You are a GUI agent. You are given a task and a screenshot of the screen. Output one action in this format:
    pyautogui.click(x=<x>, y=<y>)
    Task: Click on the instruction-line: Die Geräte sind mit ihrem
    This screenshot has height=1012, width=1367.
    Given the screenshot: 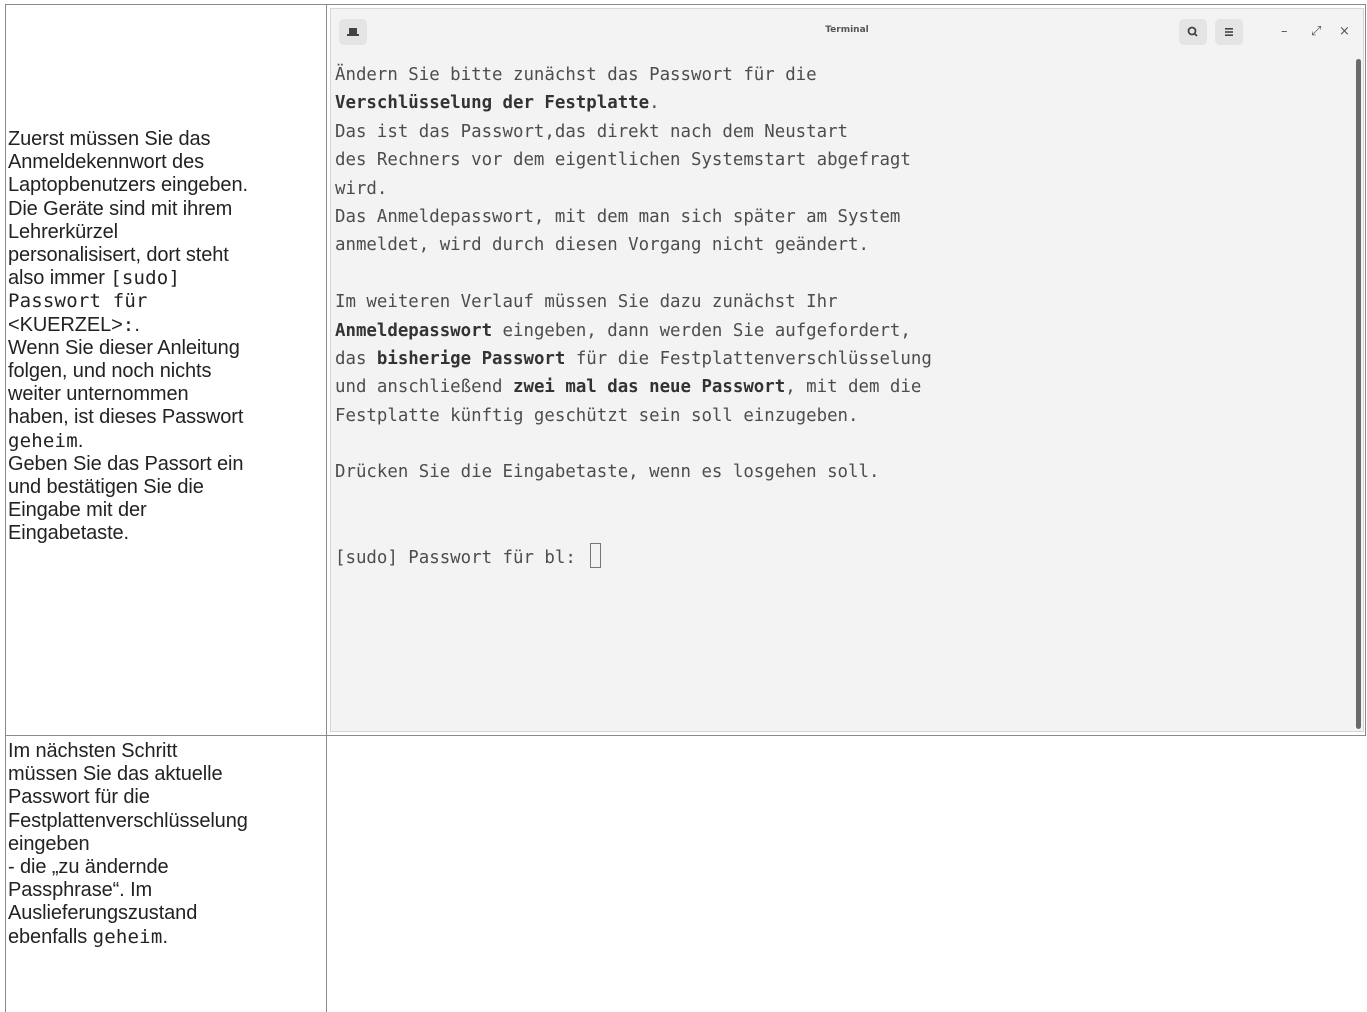 What is the action you would take?
    pyautogui.click(x=167, y=209)
    